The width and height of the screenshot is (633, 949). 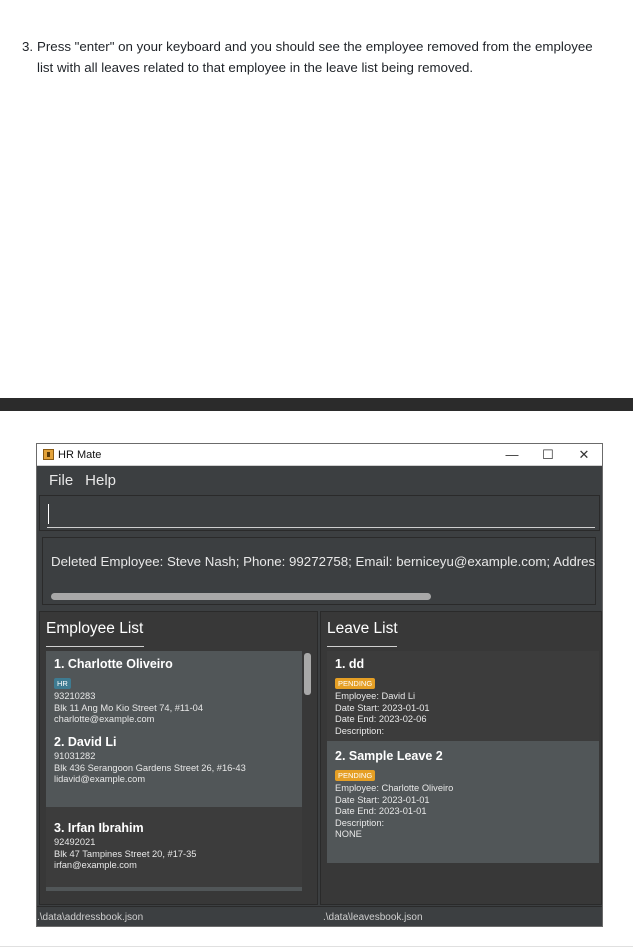 I want to click on employee-email: lidavid@example.com, so click(x=100, y=779).